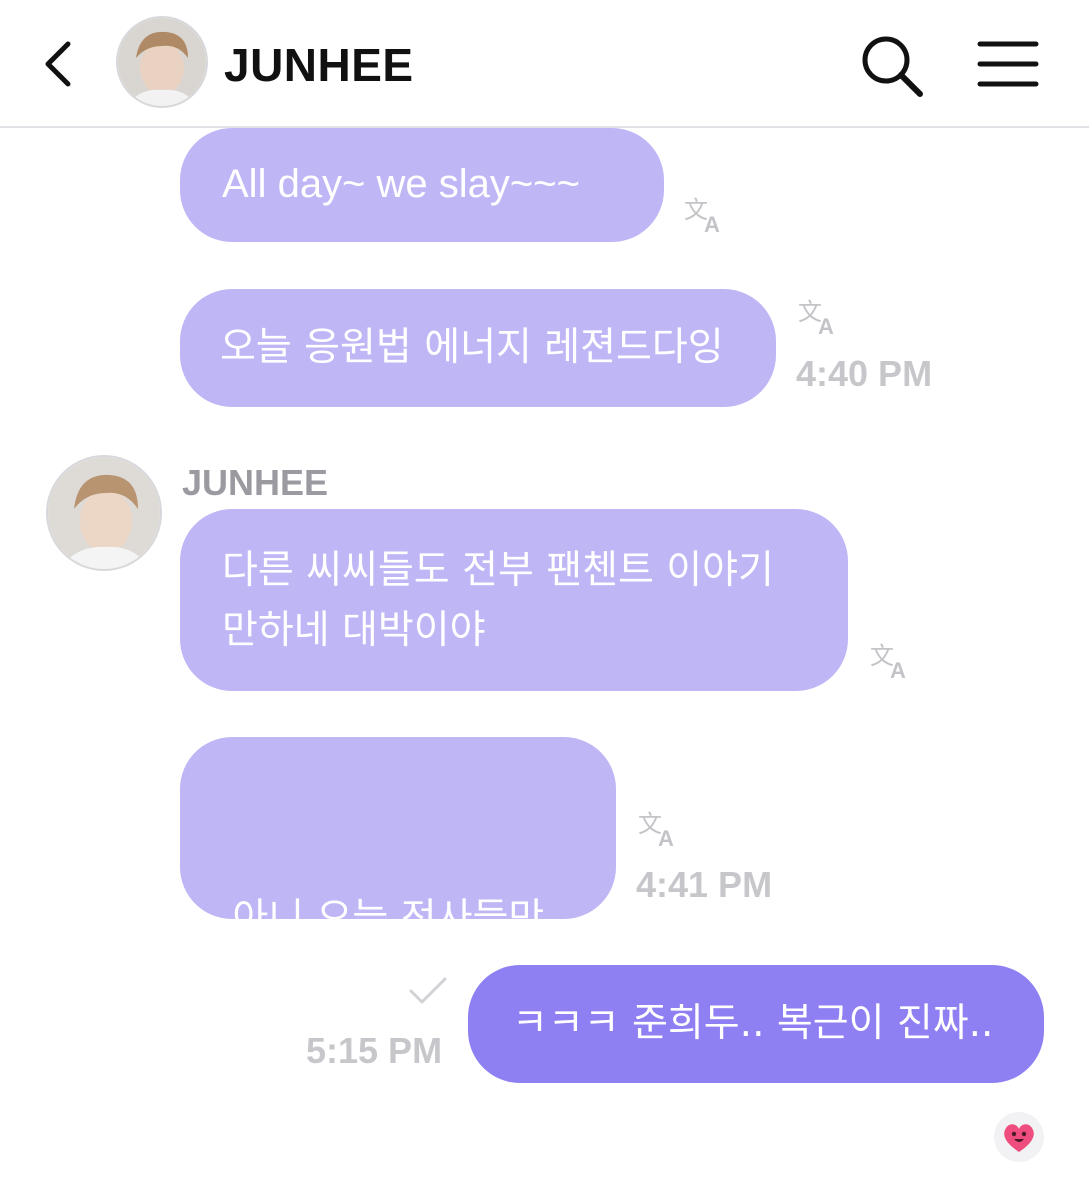 This screenshot has width=1089, height=1200. I want to click on message-timestamp: 5:15 PM, so click(374, 1050).